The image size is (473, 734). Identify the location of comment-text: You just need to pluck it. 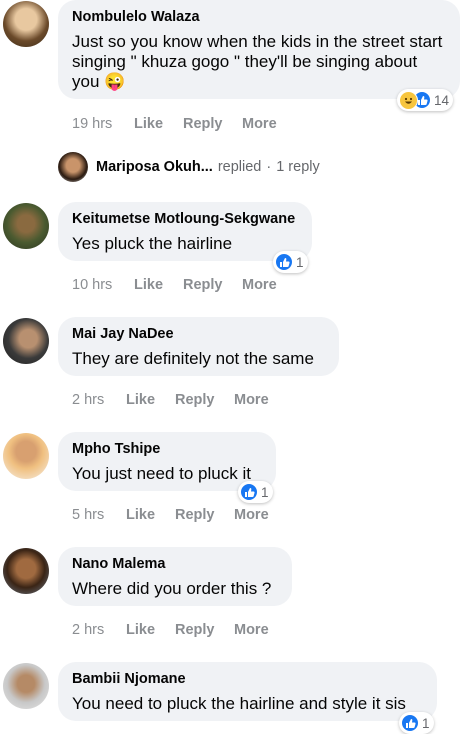
(161, 473).